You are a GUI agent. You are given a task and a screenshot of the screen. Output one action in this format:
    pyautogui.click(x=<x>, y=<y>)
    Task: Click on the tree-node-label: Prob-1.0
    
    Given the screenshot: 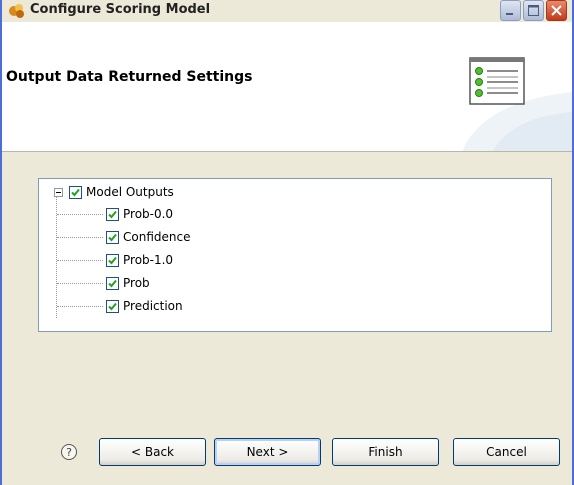 What is the action you would take?
    pyautogui.click(x=148, y=260)
    